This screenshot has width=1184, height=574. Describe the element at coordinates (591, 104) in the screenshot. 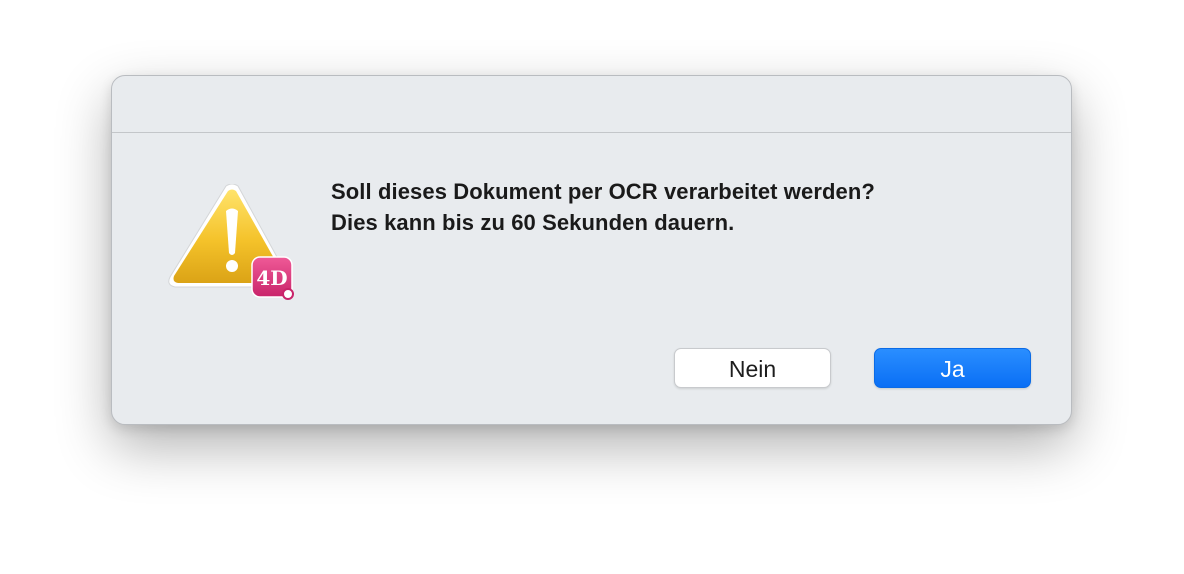

I see `dialog-titlebar` at that location.